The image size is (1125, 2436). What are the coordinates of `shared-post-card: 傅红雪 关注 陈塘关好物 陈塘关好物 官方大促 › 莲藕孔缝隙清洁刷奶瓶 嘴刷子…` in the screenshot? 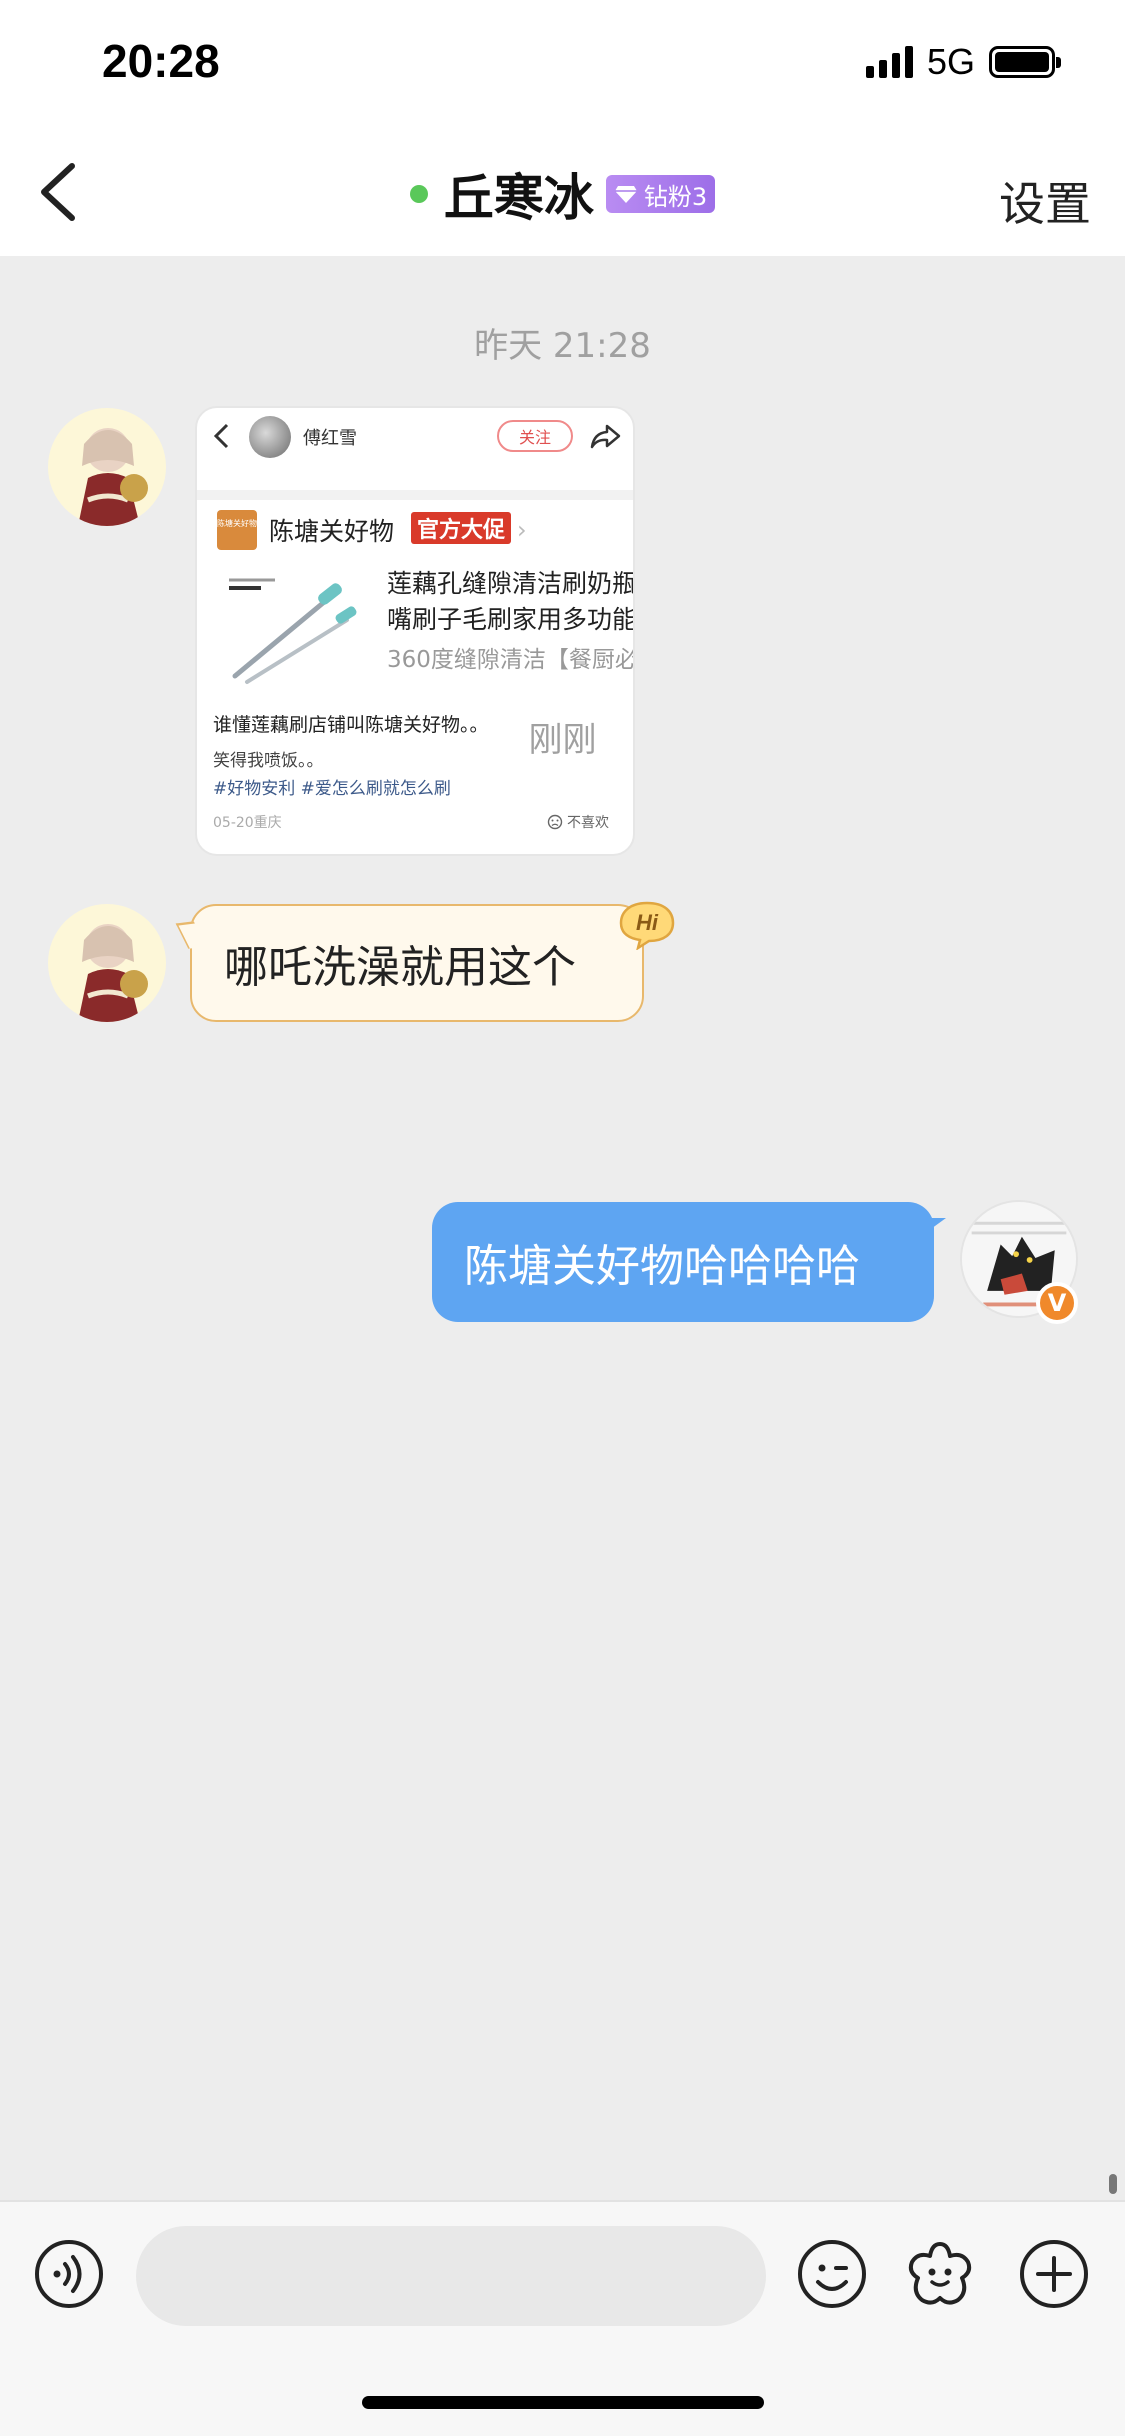 It's located at (415, 631).